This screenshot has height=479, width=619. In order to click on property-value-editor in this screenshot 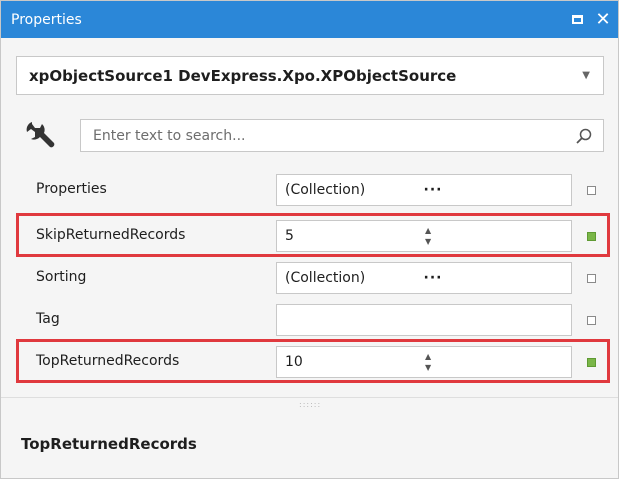, I will do `click(424, 320)`.